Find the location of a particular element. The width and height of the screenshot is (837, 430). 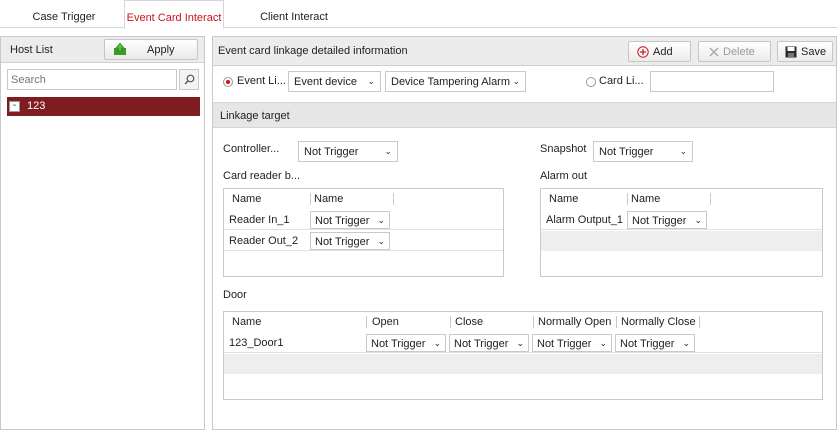

alarm-trigger-value: Not Trigger is located at coordinates (659, 221).